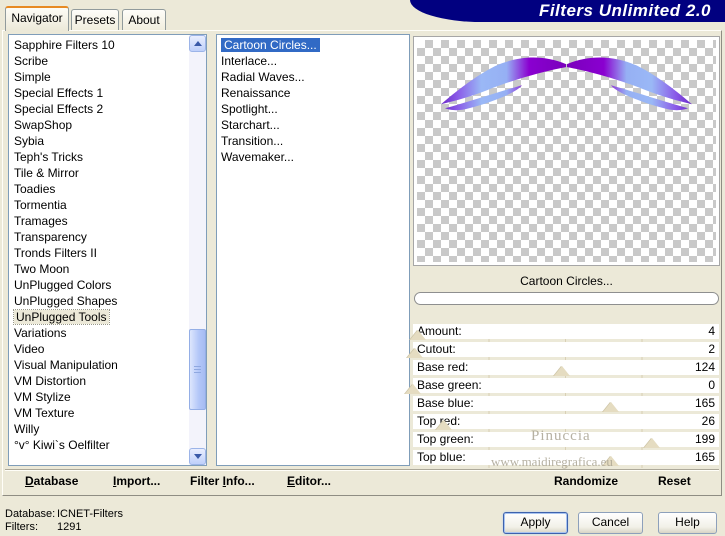 This screenshot has height=536, width=725. I want to click on parameter-slider: Top red: 26, so click(566, 423).